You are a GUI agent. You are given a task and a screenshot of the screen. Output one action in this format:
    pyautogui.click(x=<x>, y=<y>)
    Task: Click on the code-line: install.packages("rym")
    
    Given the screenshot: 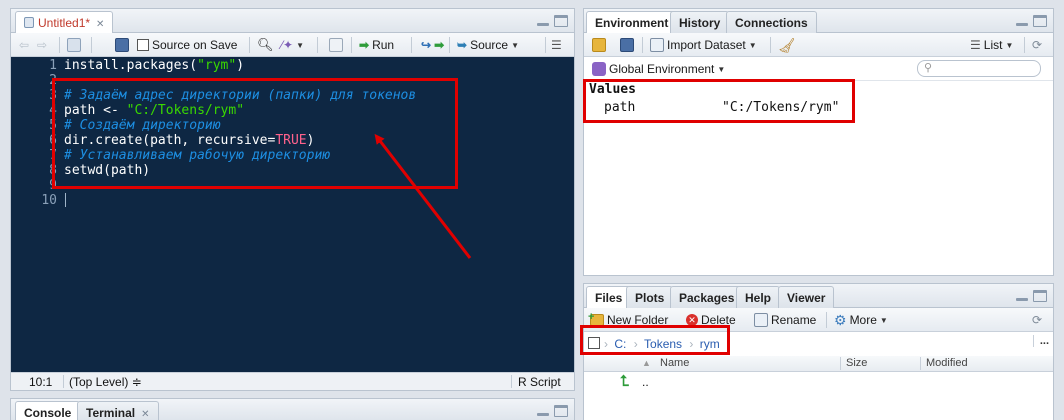 What is the action you would take?
    pyautogui.click(x=154, y=65)
    